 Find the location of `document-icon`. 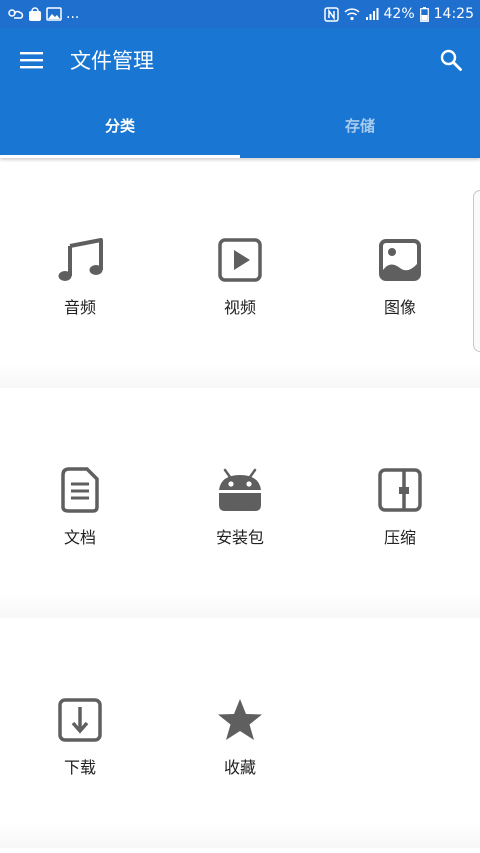

document-icon is located at coordinates (80, 490).